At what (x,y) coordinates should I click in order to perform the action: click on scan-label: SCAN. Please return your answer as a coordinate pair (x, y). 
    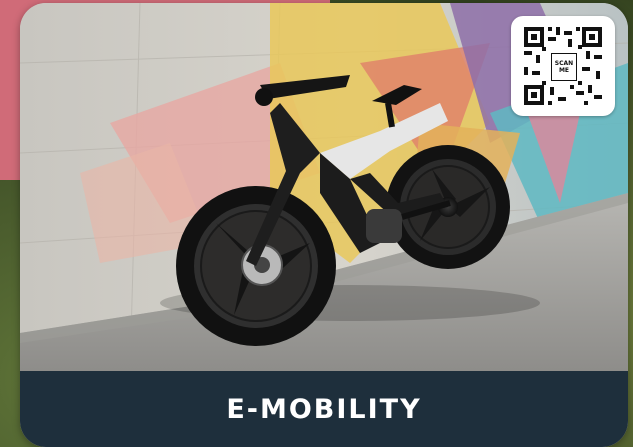
    Looking at the image, I should click on (564, 63).